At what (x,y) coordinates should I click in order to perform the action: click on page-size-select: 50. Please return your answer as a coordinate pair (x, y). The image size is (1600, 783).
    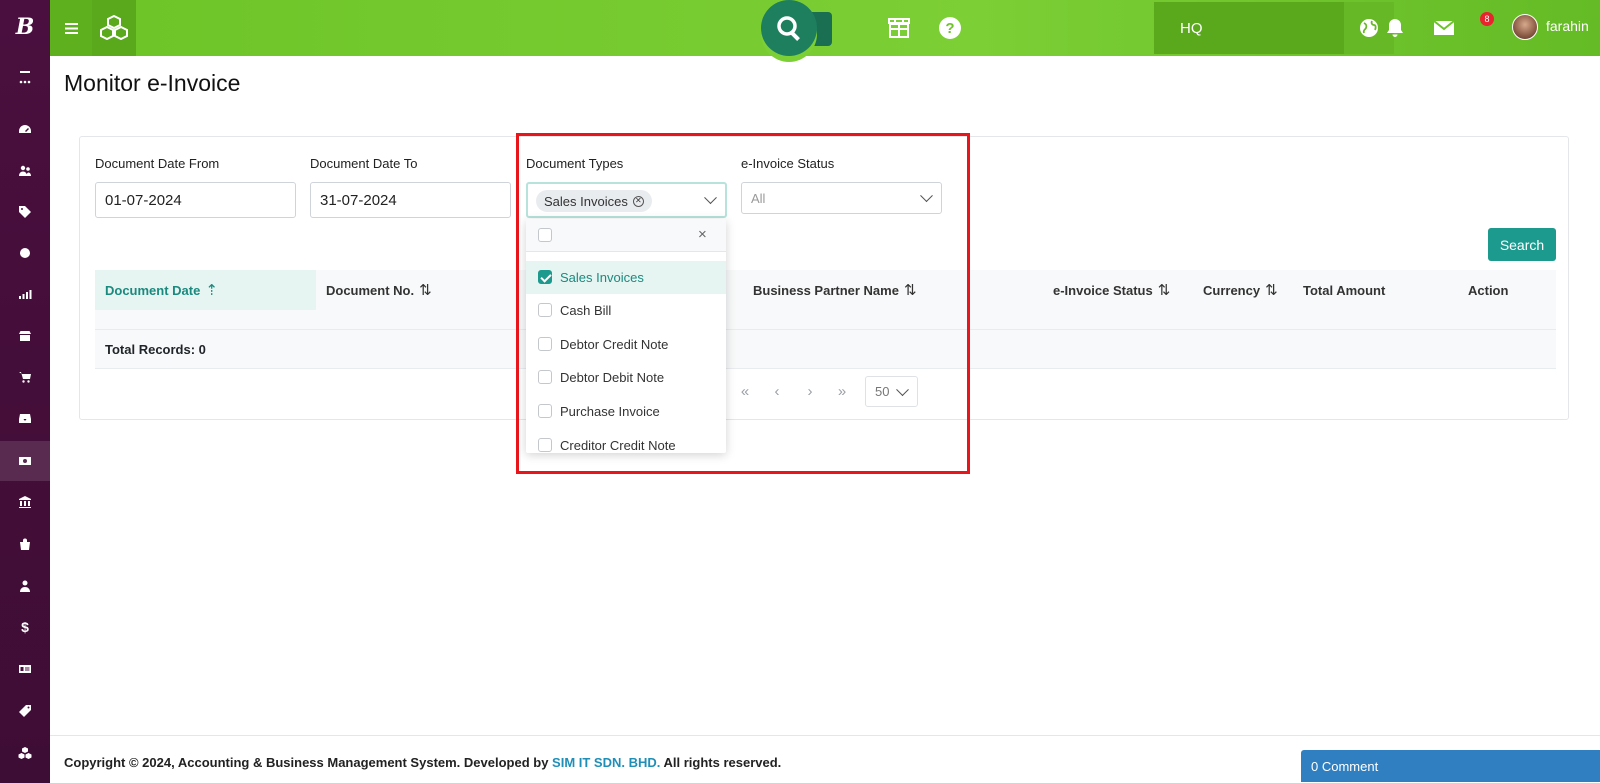
    Looking at the image, I should click on (891, 391).